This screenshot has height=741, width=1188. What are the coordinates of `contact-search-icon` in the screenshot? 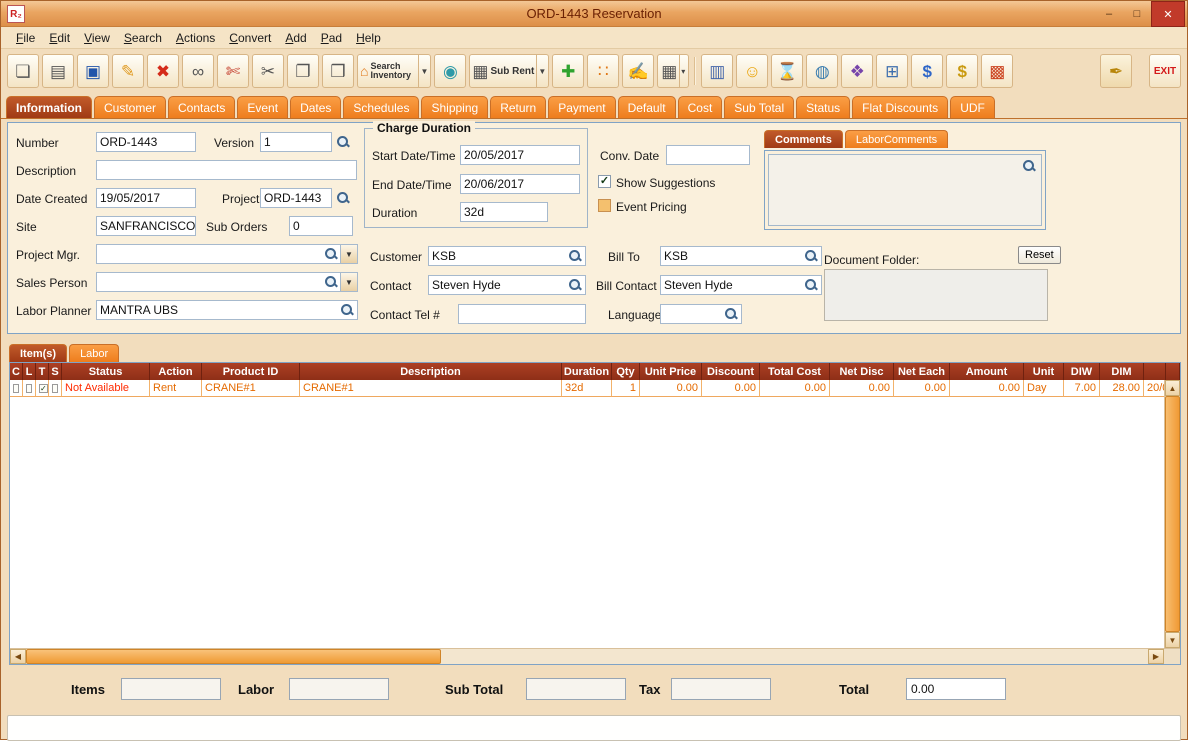 It's located at (575, 285).